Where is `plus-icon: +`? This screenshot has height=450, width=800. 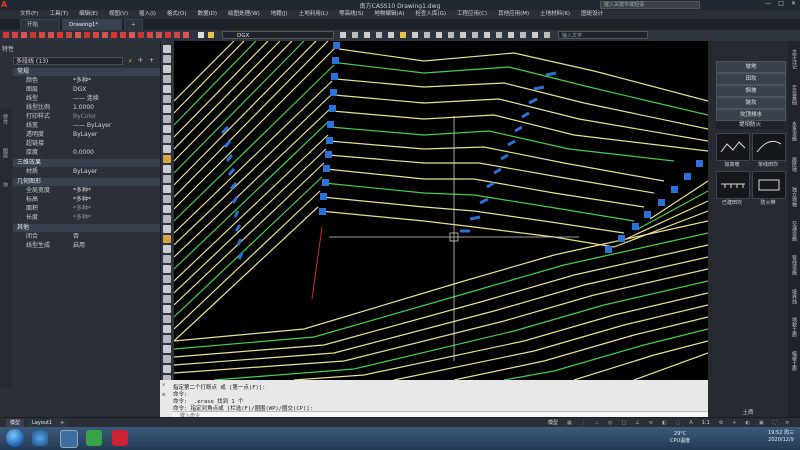
plus-icon: + is located at coordinates (734, 423).